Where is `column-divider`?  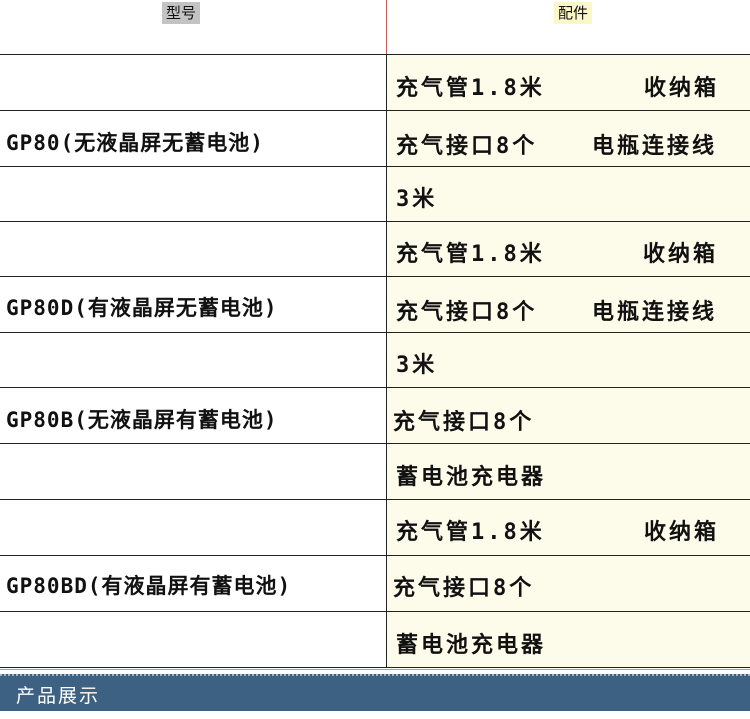 column-divider is located at coordinates (386, 361).